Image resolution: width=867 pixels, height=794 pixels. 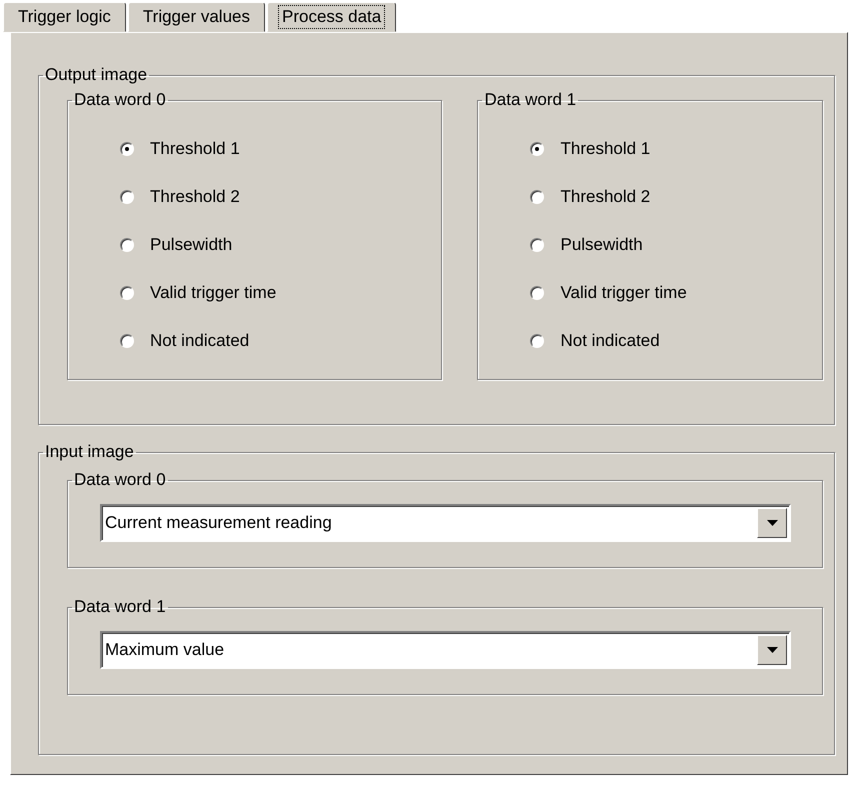 What do you see at coordinates (445, 650) in the screenshot?
I see `dropdown-field: Maximum value` at bounding box center [445, 650].